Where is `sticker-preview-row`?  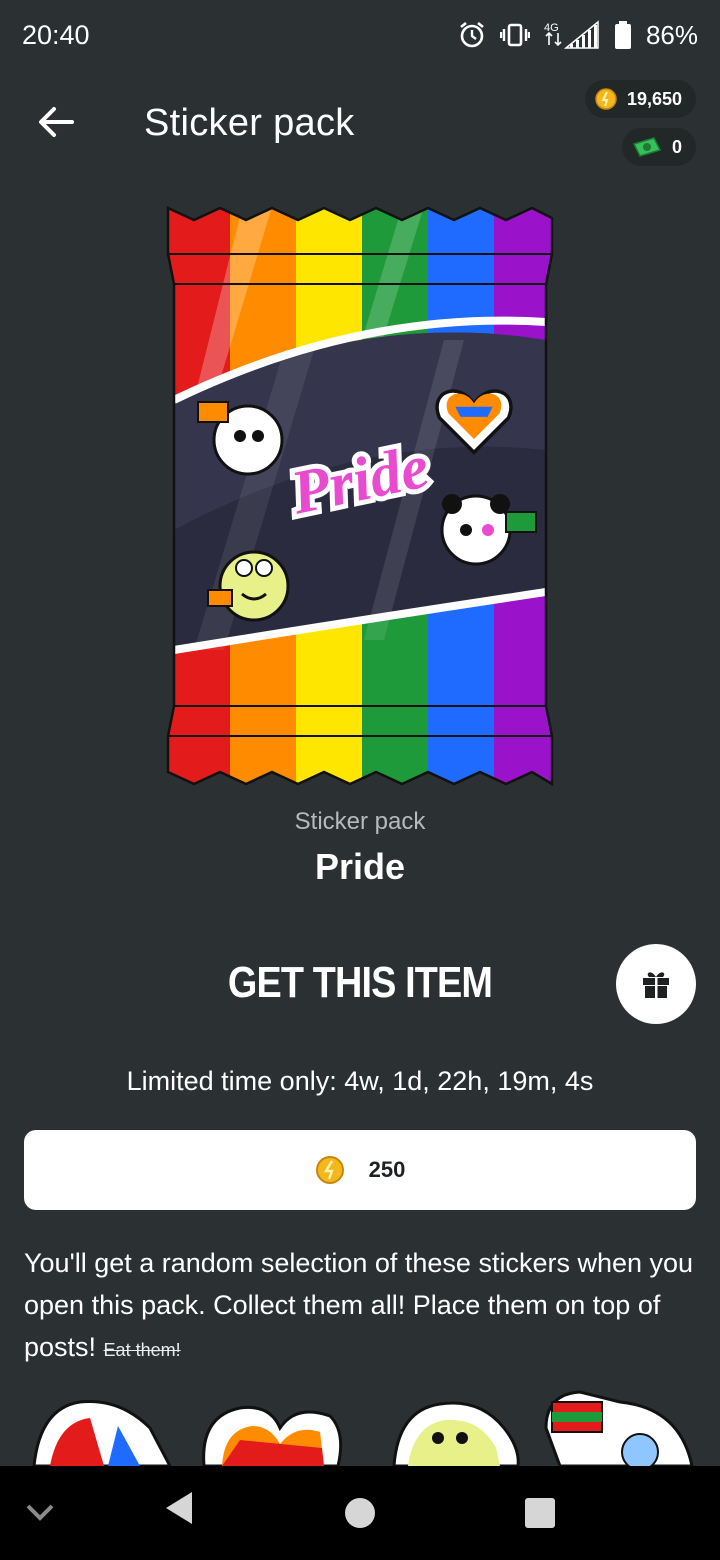
sticker-preview-row is located at coordinates (363, 1428).